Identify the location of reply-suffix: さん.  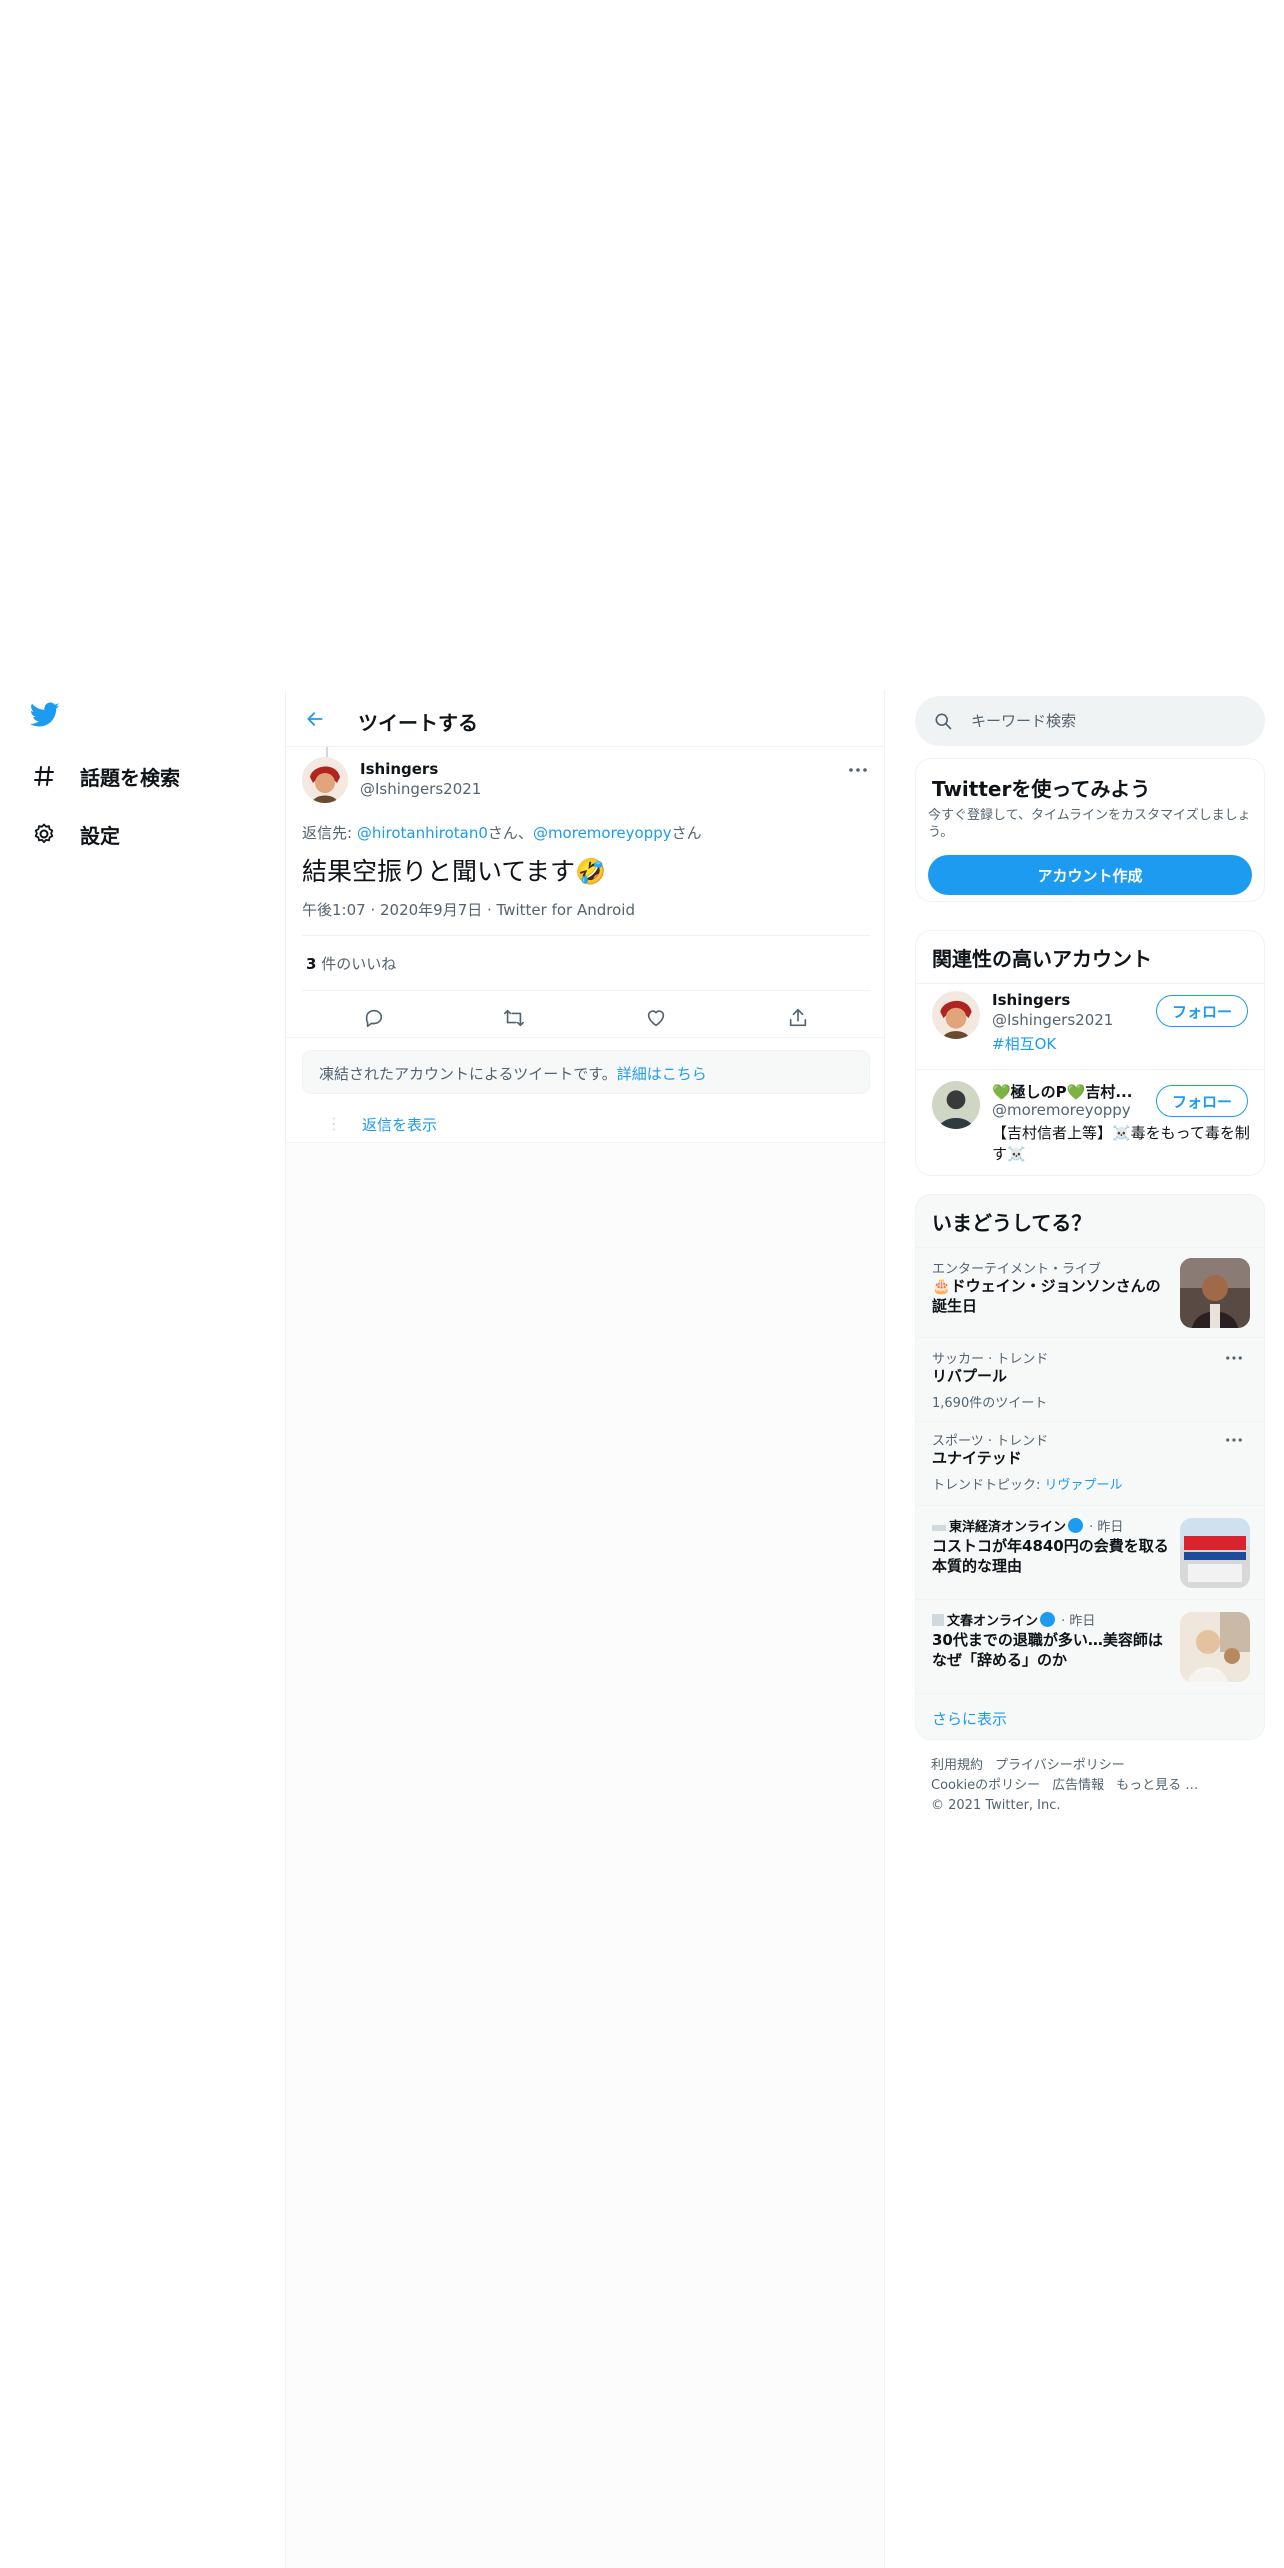
(686, 833).